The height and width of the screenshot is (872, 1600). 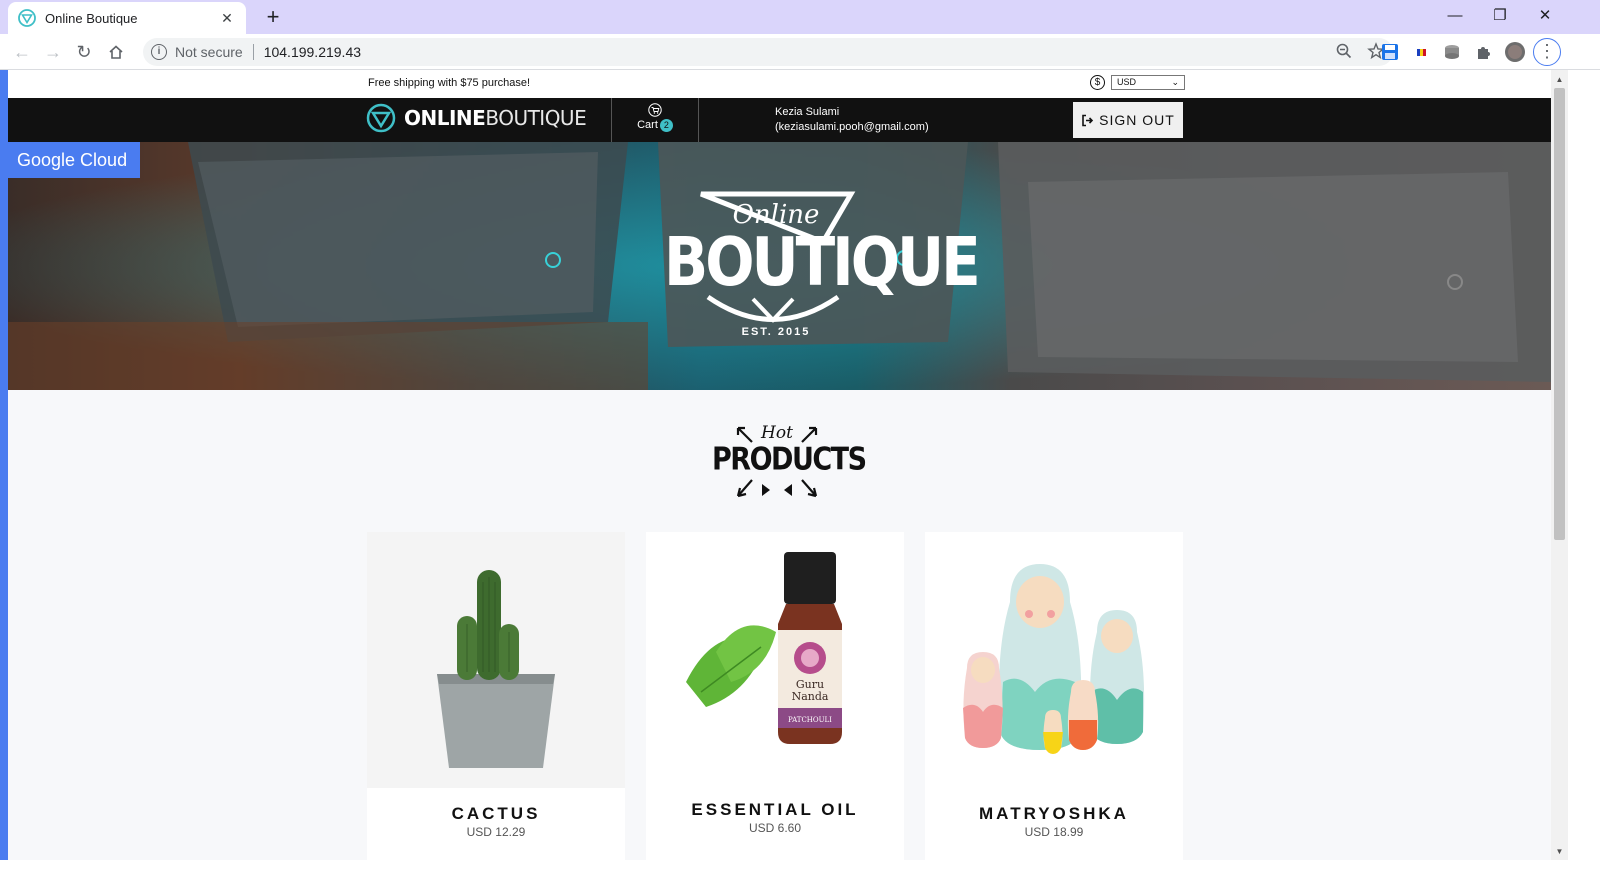 What do you see at coordinates (647, 125) in the screenshot?
I see `cart-label: Cart` at bounding box center [647, 125].